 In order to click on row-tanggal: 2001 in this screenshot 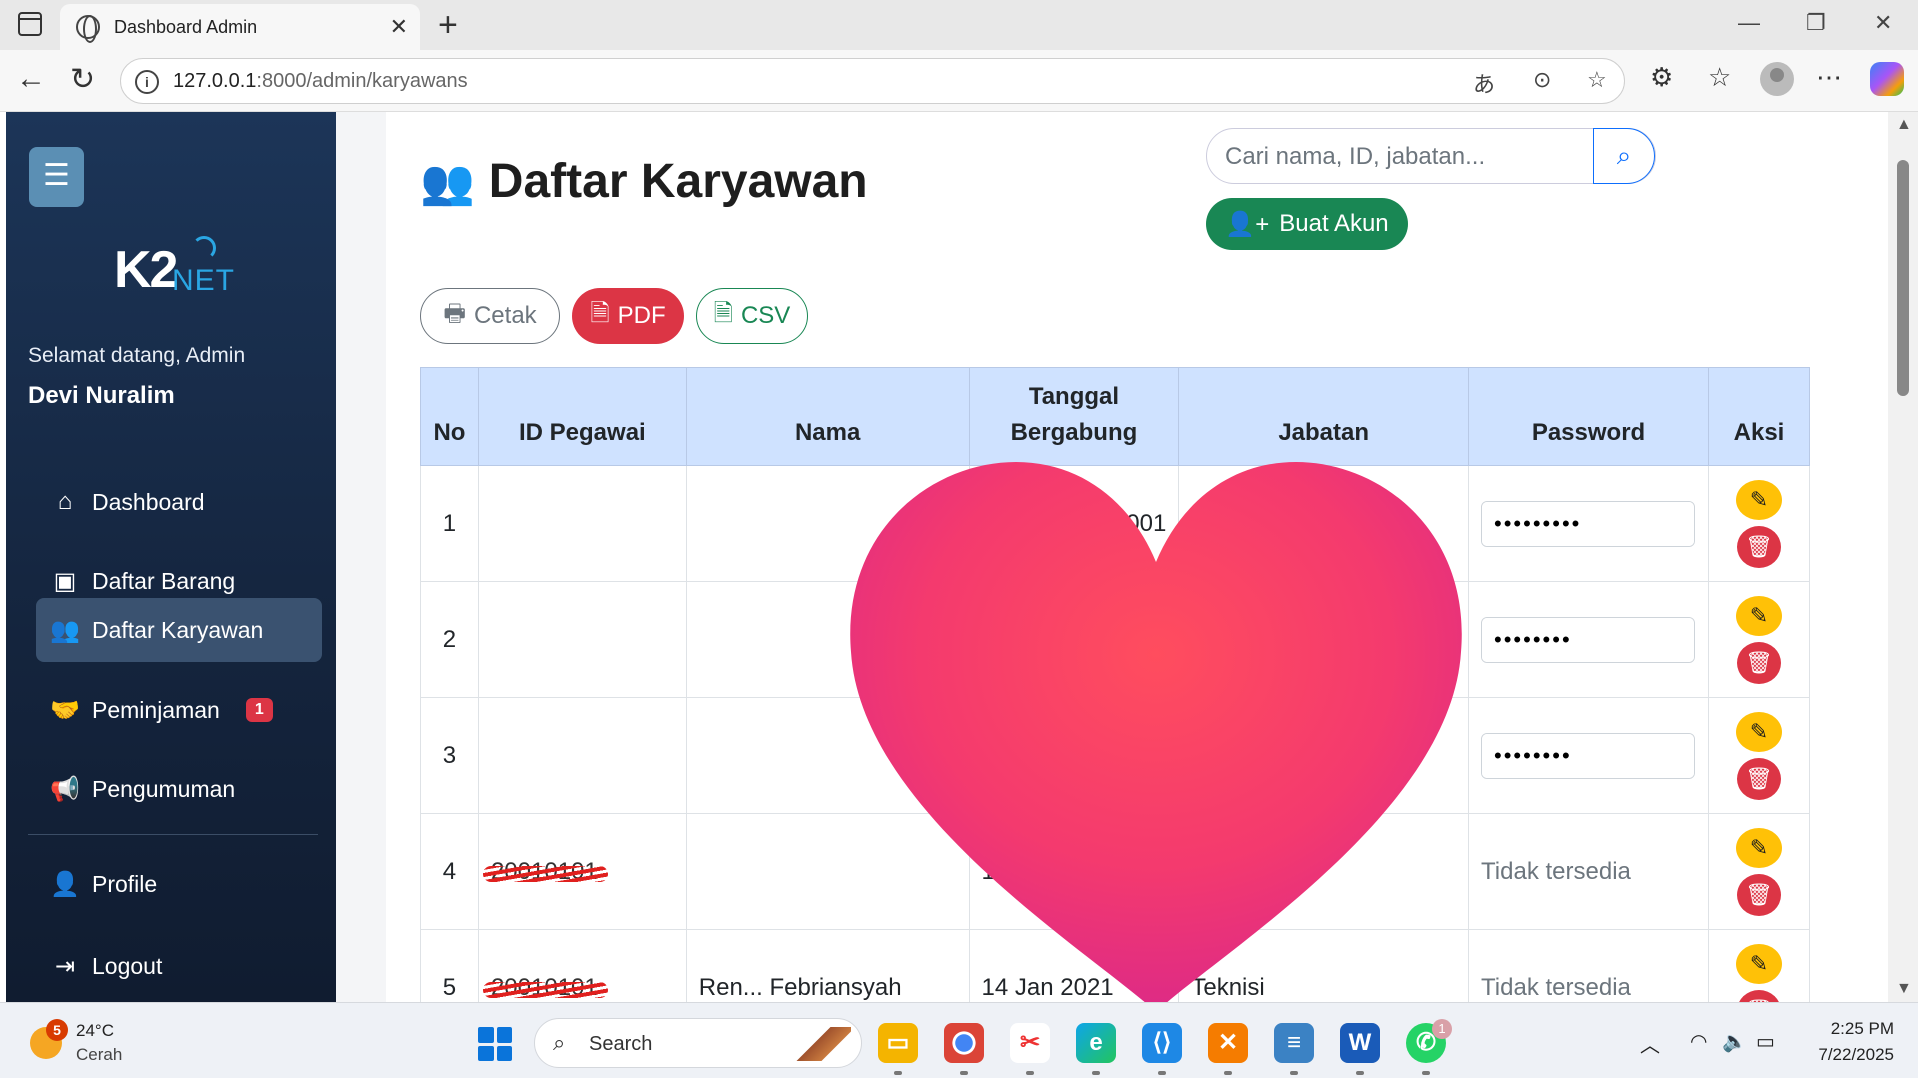, I will do `click(1074, 755)`.